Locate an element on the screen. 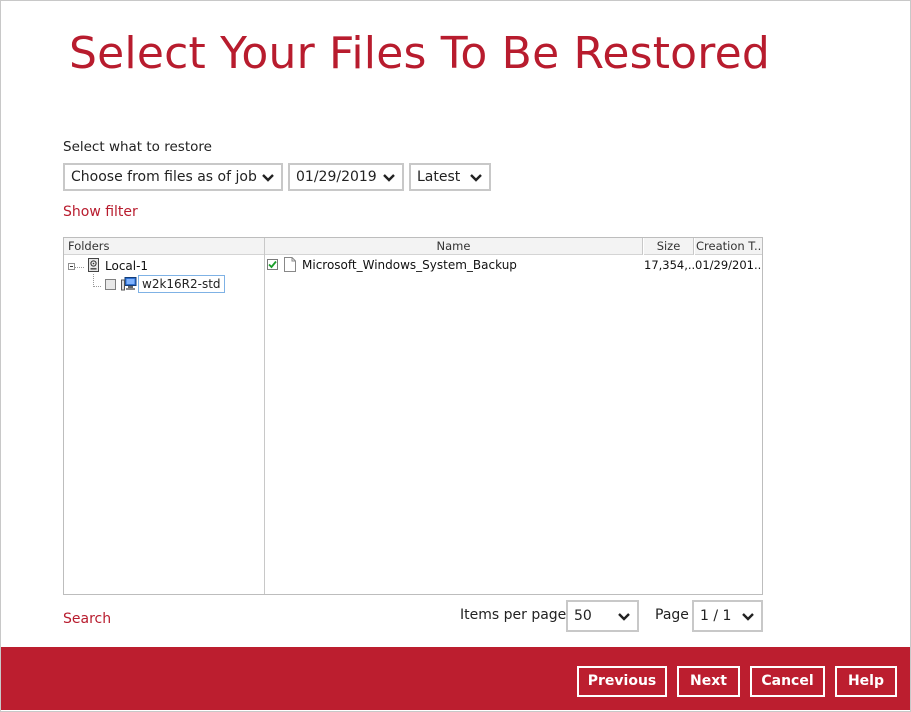  tree-item-w2k16r2-std: w2k16R2-std is located at coordinates (181, 284).